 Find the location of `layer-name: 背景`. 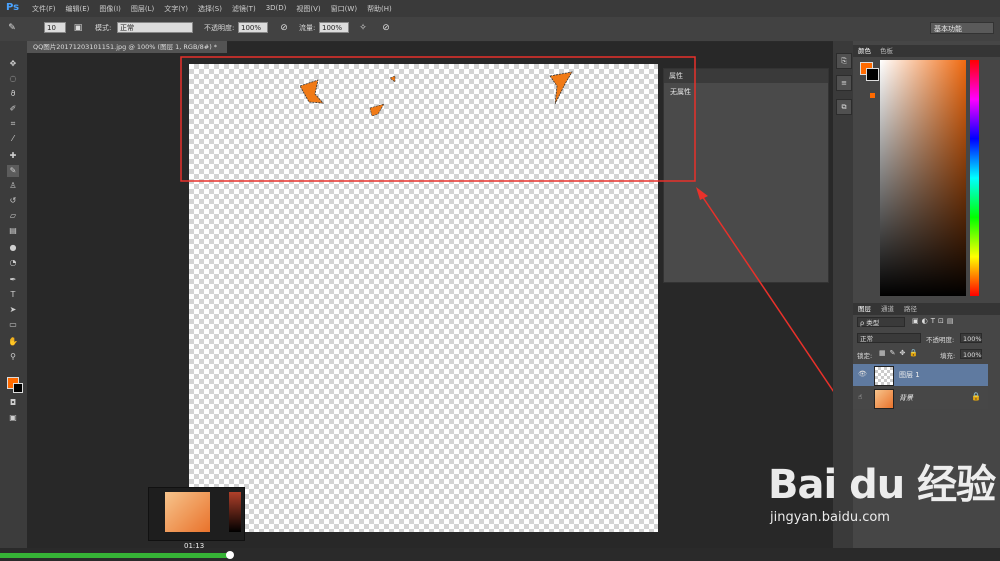

layer-name: 背景 is located at coordinates (906, 398).